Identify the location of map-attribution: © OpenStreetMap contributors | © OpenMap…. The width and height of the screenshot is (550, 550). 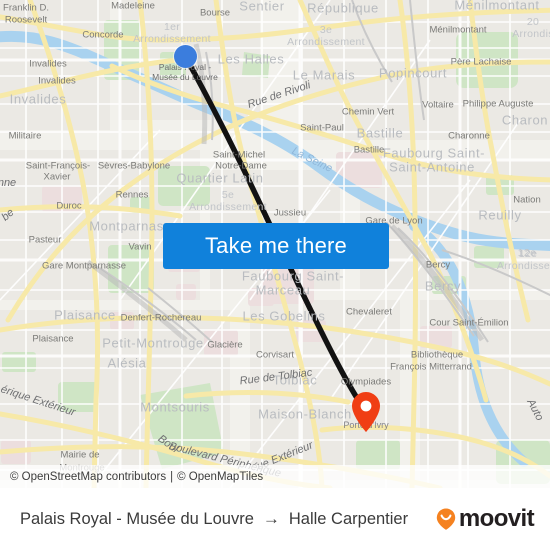
(275, 476).